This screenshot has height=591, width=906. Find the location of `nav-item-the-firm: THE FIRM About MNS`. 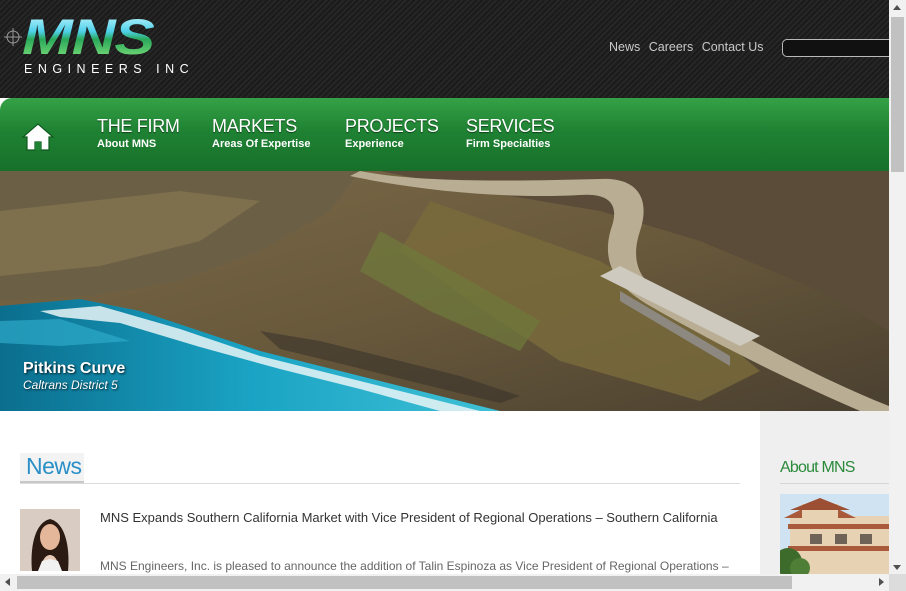

nav-item-the-firm: THE FIRM About MNS is located at coordinates (138, 133).